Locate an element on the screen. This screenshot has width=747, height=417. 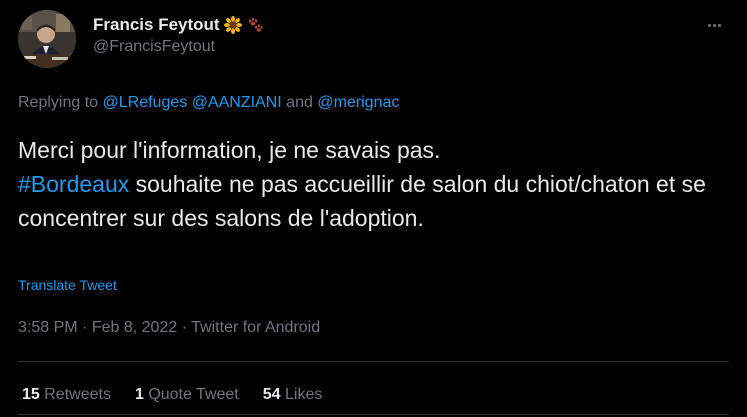
hashtag-bordeaux: #Bordeaux is located at coordinates (73, 184).